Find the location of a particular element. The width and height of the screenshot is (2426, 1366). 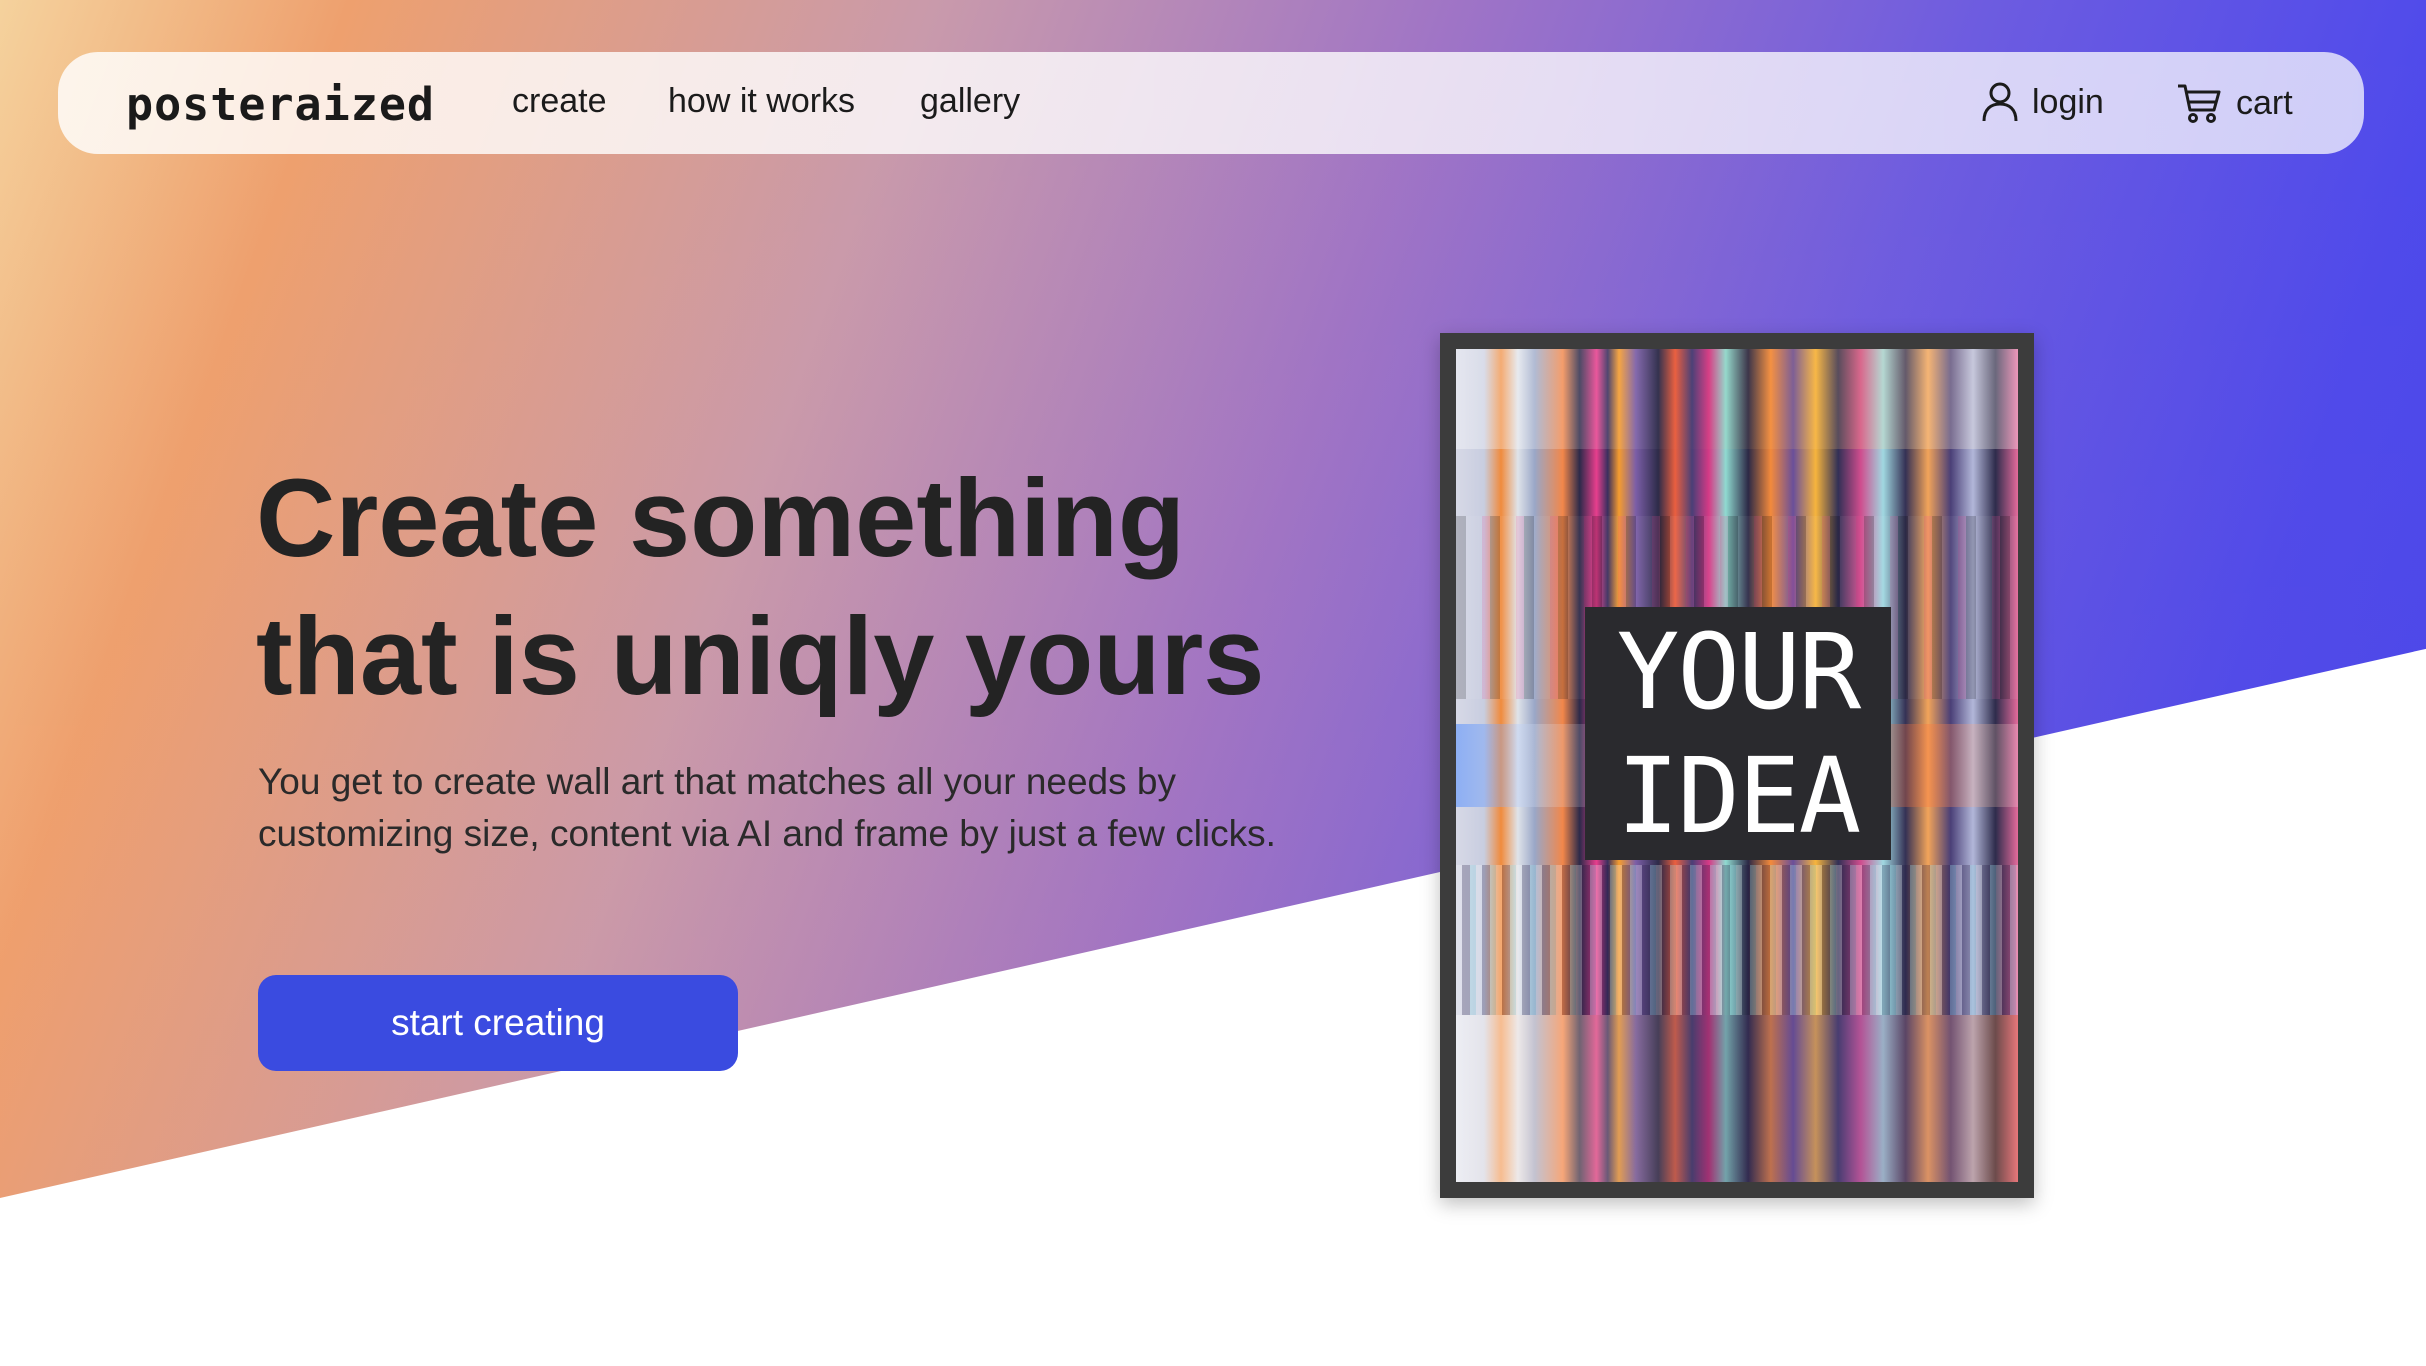

hero-headline: Create something that is uniqly yours is located at coordinates (806, 588).